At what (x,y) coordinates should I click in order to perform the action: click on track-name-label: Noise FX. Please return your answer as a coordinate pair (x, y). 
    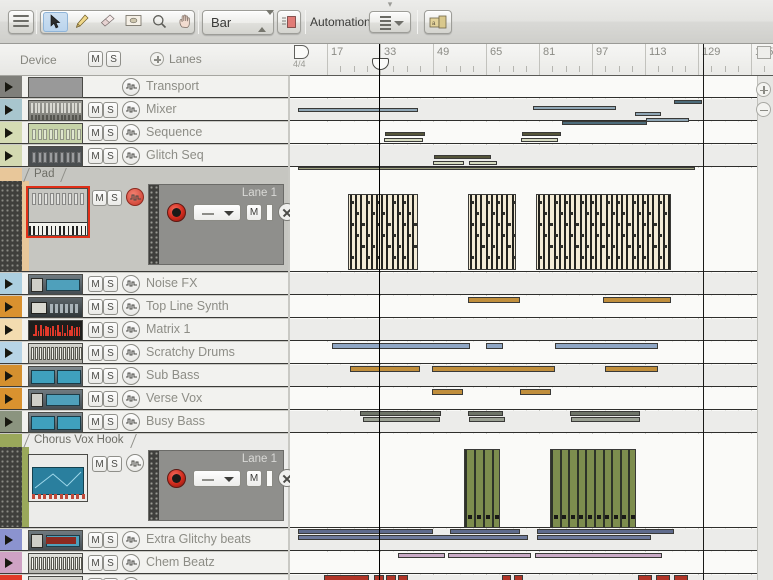
    Looking at the image, I should click on (171, 283).